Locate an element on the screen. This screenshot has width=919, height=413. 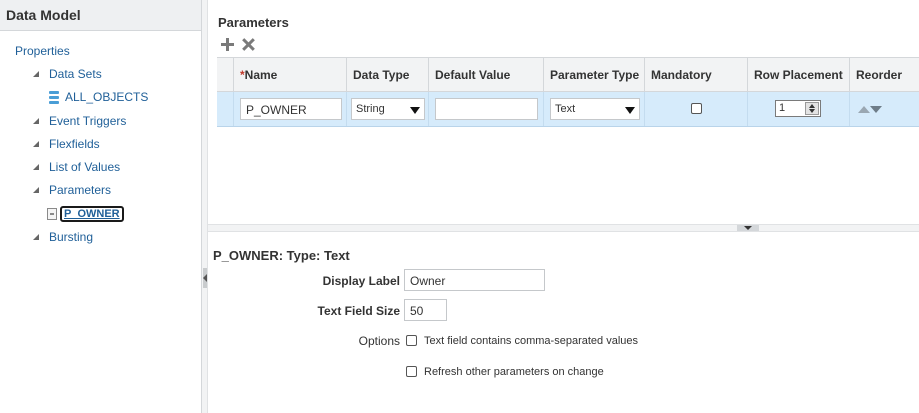
tree-item-label: List of Values is located at coordinates (85, 167).